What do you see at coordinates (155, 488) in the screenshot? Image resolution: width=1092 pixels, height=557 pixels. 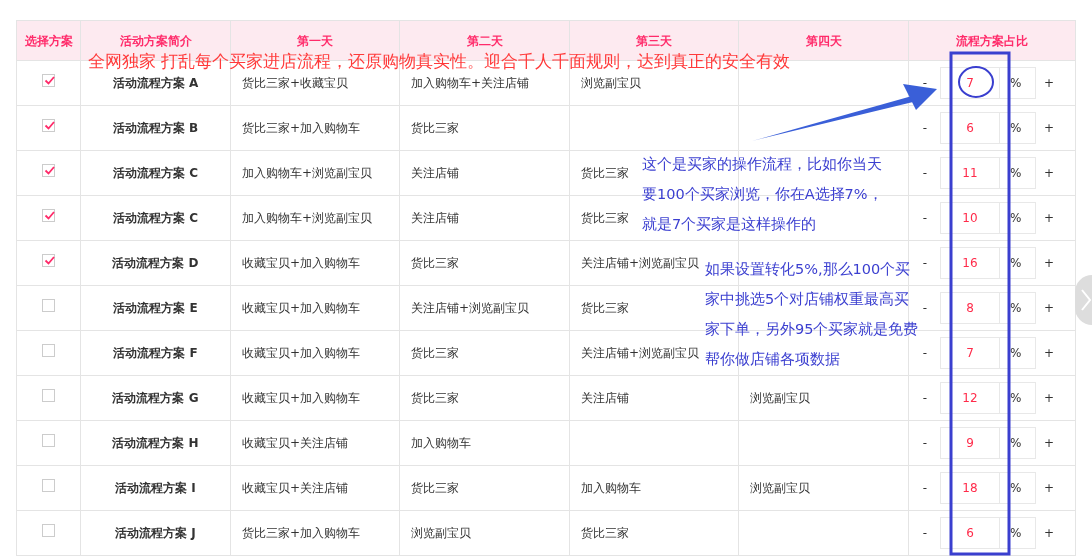 I see `plan-name: 活动流程方案 I` at bounding box center [155, 488].